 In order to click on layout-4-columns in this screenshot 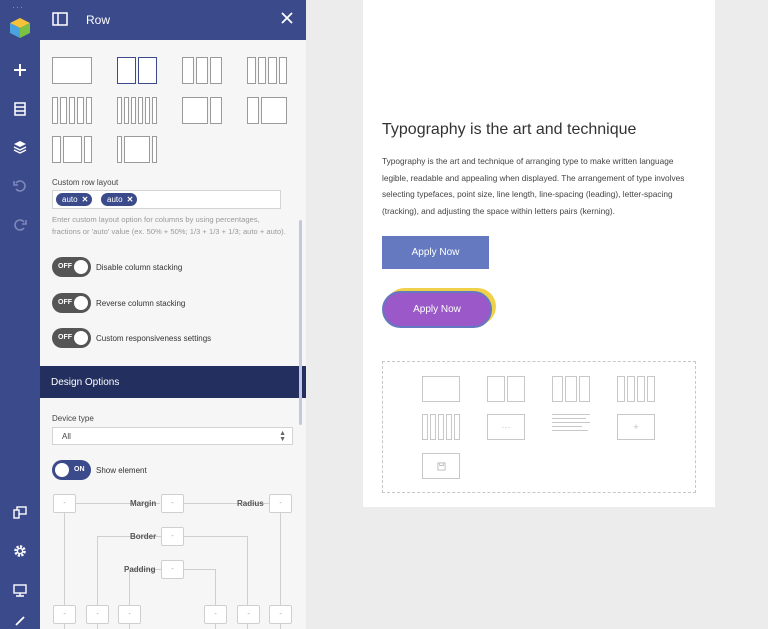, I will do `click(267, 70)`.